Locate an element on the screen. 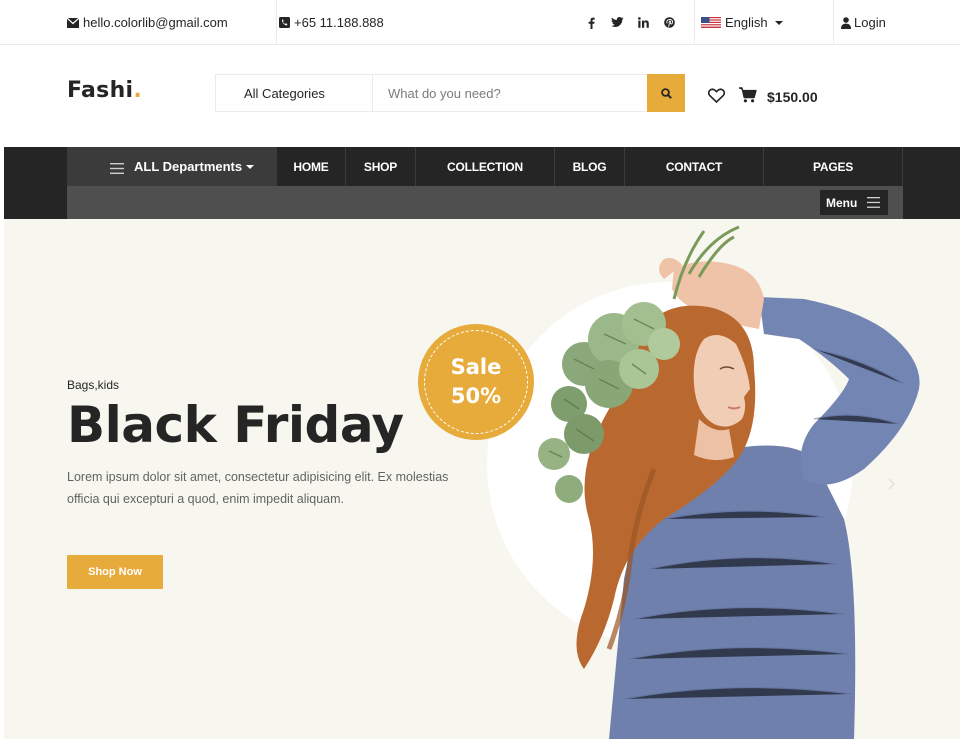 This screenshot has width=960, height=739. search-input is located at coordinates (510, 93).